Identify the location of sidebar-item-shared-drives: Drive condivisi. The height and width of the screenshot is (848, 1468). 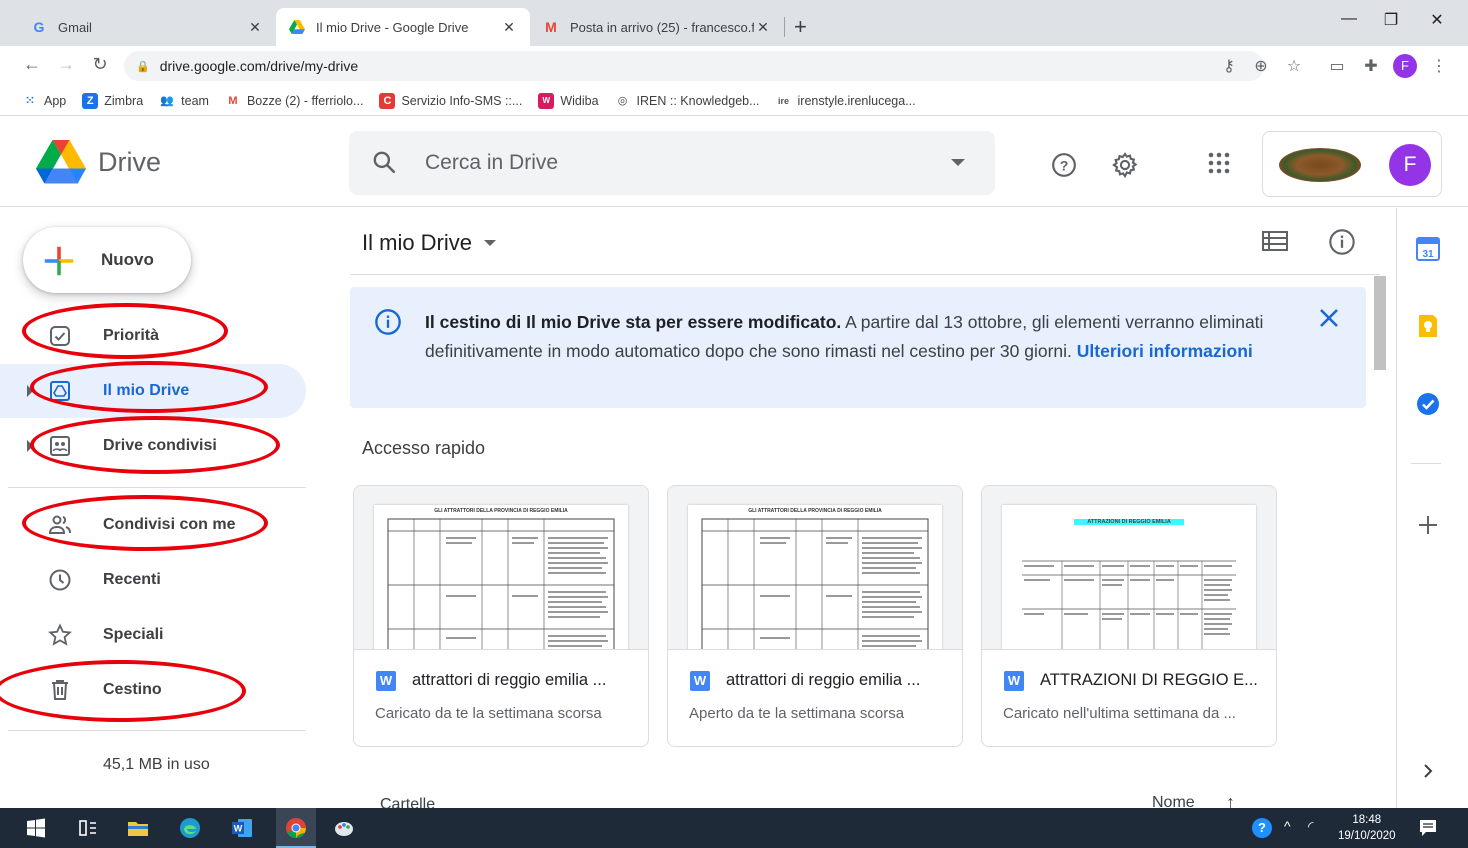
(153, 446).